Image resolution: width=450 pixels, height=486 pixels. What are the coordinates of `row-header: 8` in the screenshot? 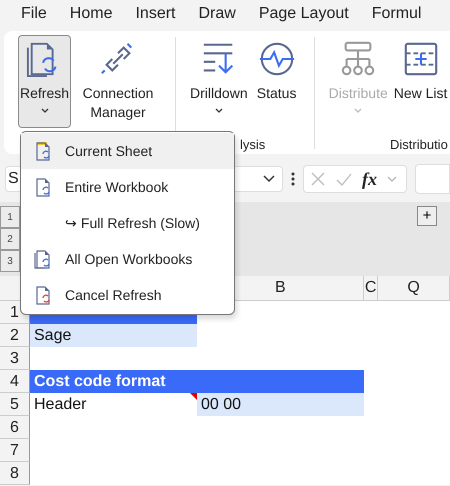 It's located at (15, 473).